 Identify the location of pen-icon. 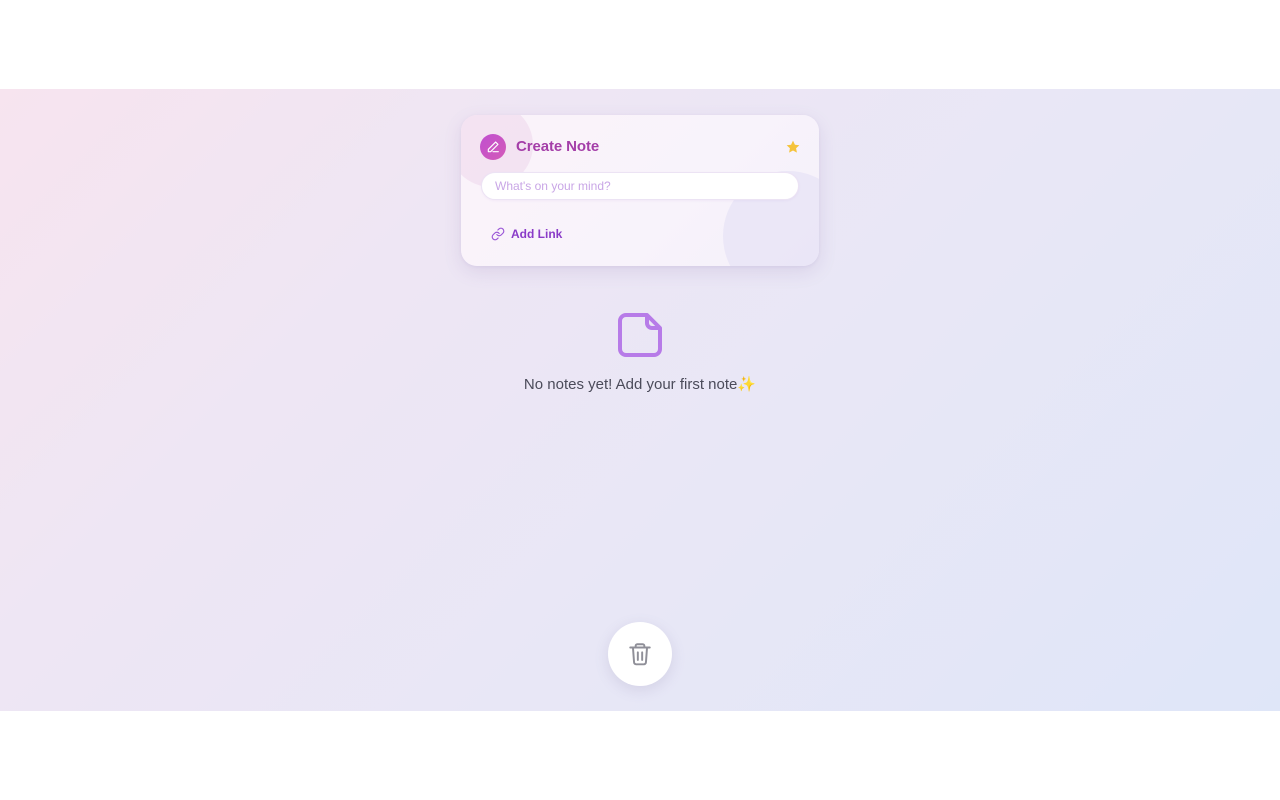
(493, 147).